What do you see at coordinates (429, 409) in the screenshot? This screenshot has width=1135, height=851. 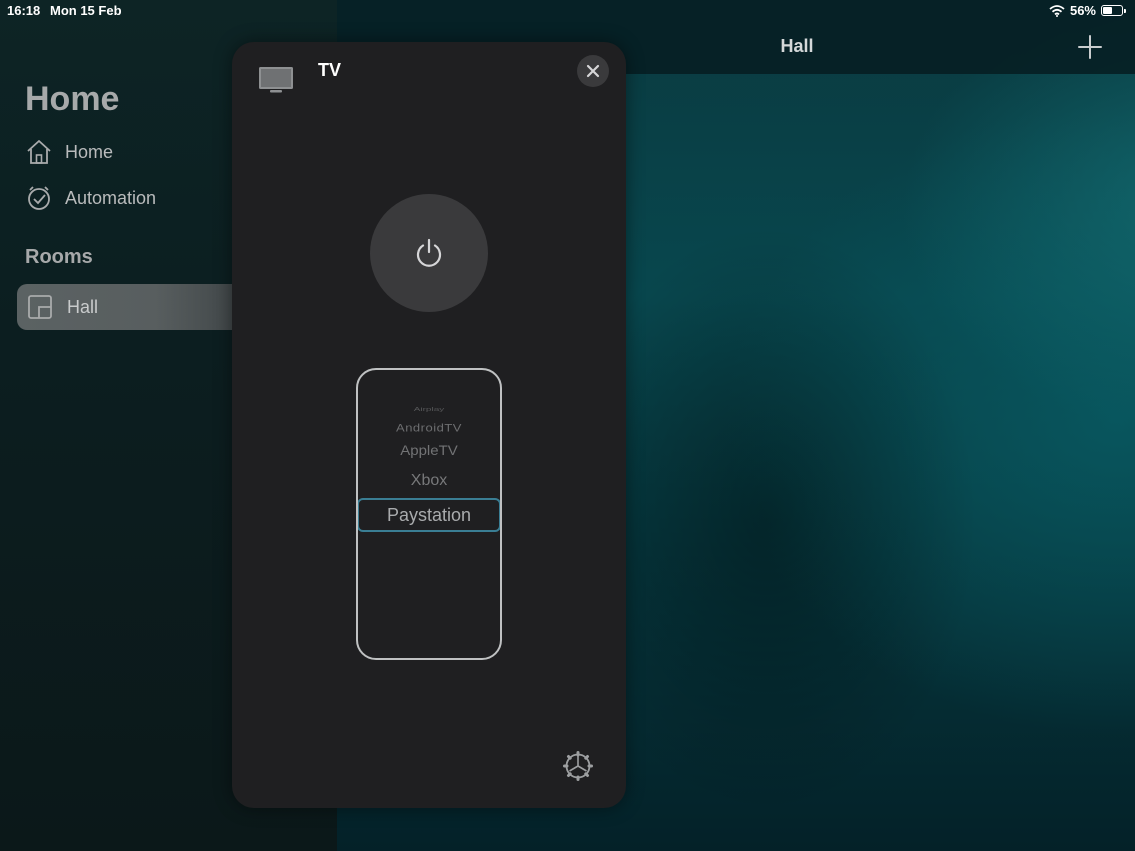 I see `source-option: Airplay` at bounding box center [429, 409].